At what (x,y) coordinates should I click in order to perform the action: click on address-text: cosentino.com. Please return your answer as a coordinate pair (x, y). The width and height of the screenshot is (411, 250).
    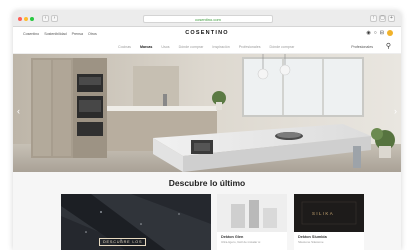
    Looking at the image, I should click on (208, 19).